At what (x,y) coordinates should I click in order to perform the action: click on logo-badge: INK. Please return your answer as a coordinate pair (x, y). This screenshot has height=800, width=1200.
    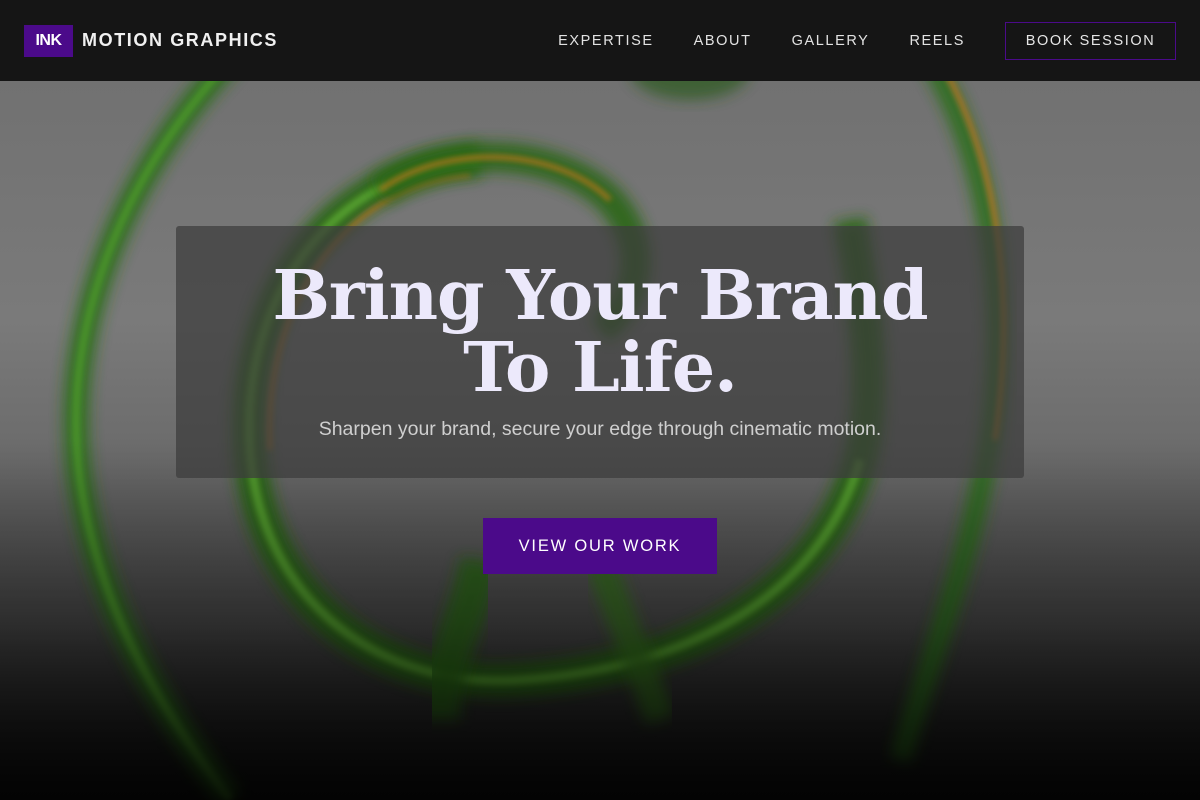
    Looking at the image, I should click on (48, 40).